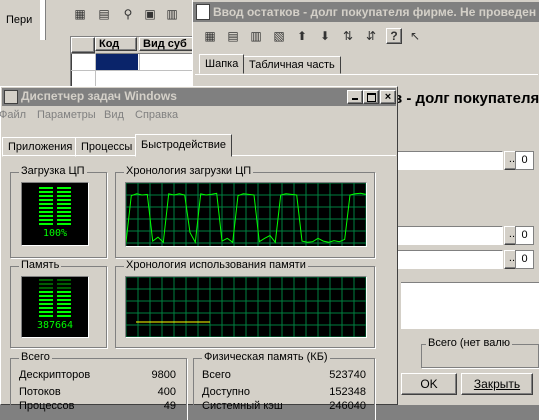 This screenshot has width=539, height=420. Describe the element at coordinates (183, 145) in the screenshot. I see `tab-performance: Быстродействие` at that location.